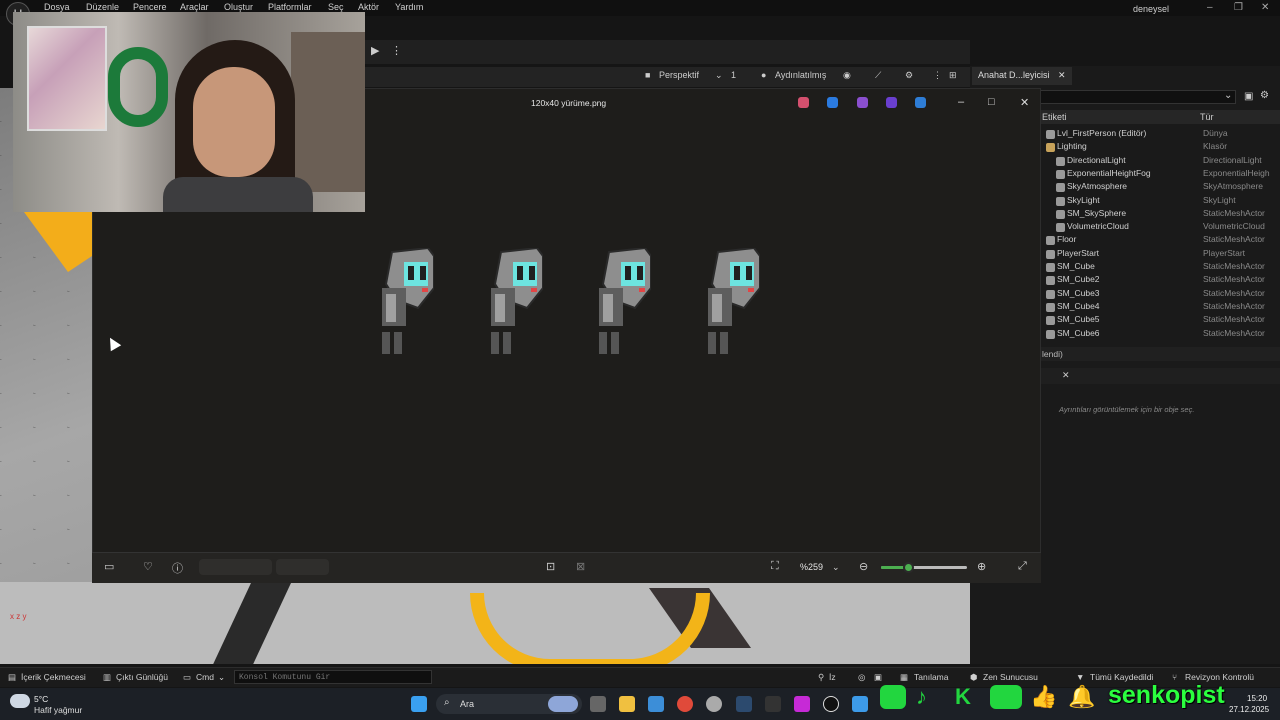 The height and width of the screenshot is (720, 1280). What do you see at coordinates (1257, 698) in the screenshot?
I see `clock-time: 15:20` at bounding box center [1257, 698].